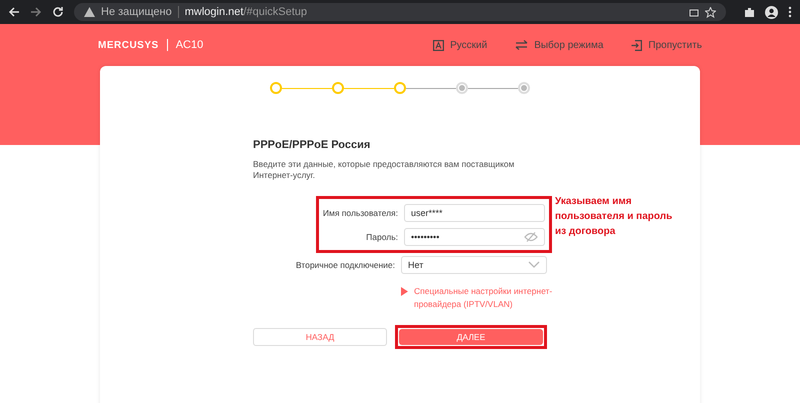 The width and height of the screenshot is (800, 403). What do you see at coordinates (128, 45) in the screenshot?
I see `brand-logo: MERCUSYS` at bounding box center [128, 45].